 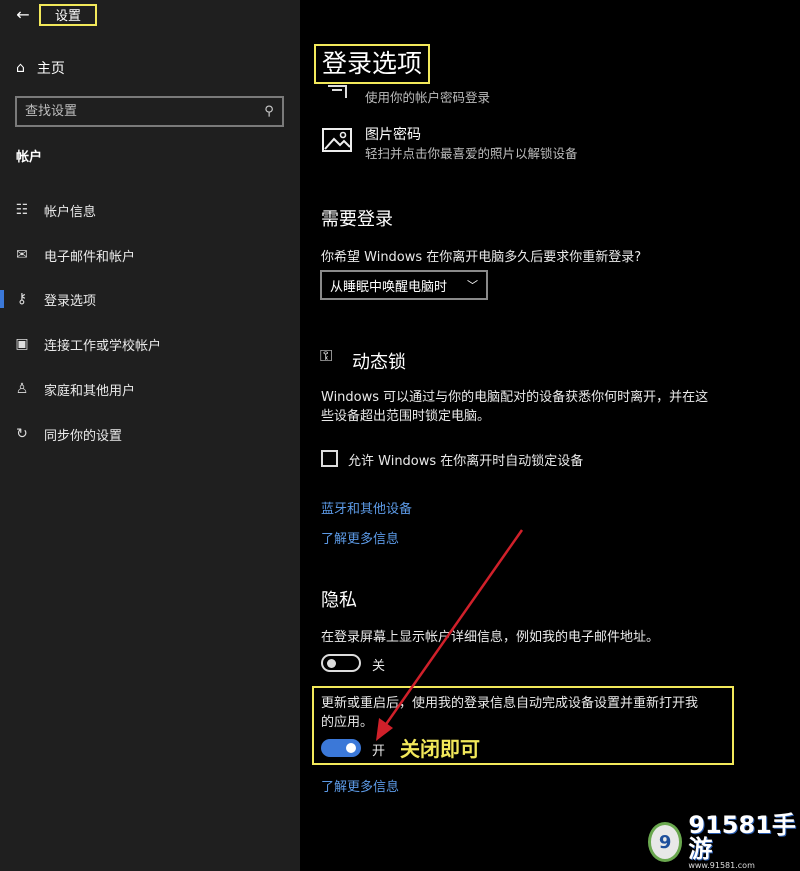 What do you see at coordinates (22, 434) in the screenshot?
I see `sync-icon: ↻` at bounding box center [22, 434].